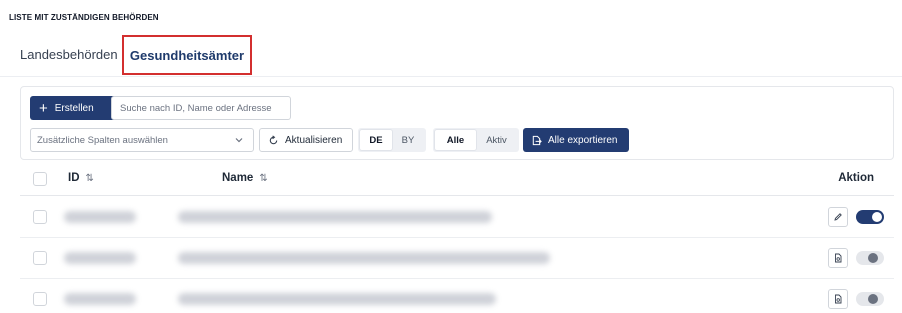  What do you see at coordinates (81, 178) in the screenshot?
I see `column-header-id: ID ⇅` at bounding box center [81, 178].